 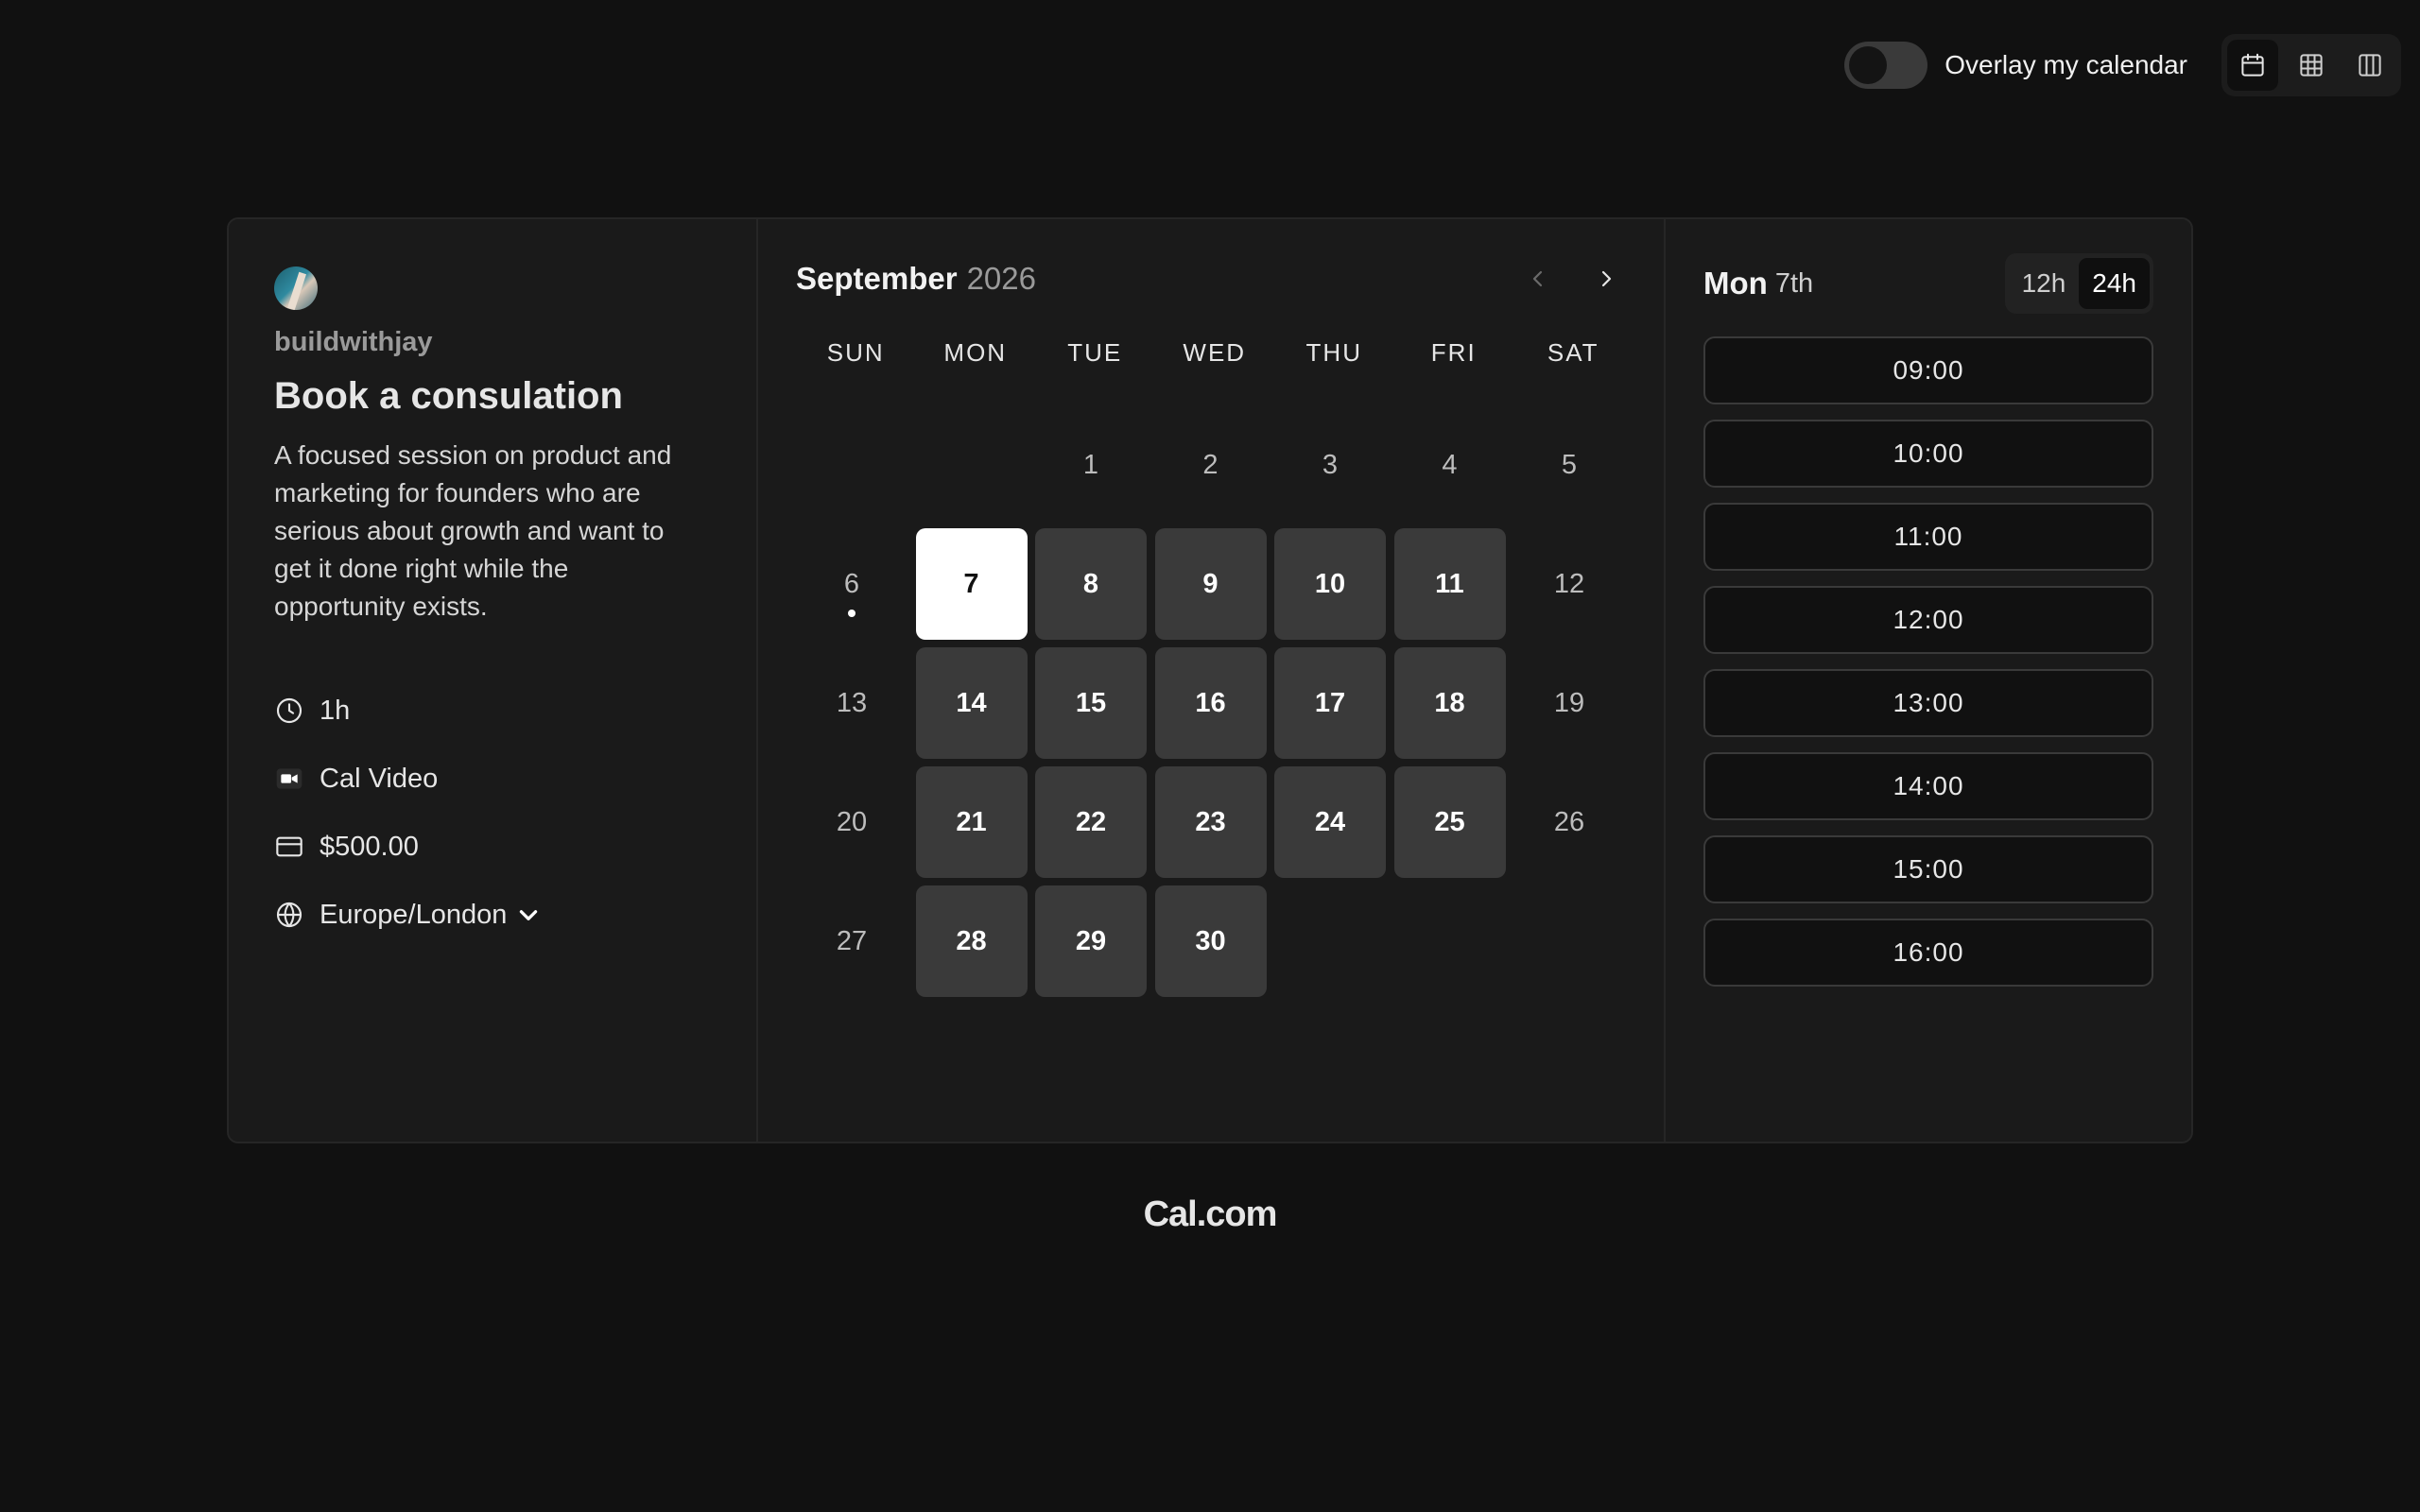 I want to click on day-cell-23: 23, so click(x=1210, y=822).